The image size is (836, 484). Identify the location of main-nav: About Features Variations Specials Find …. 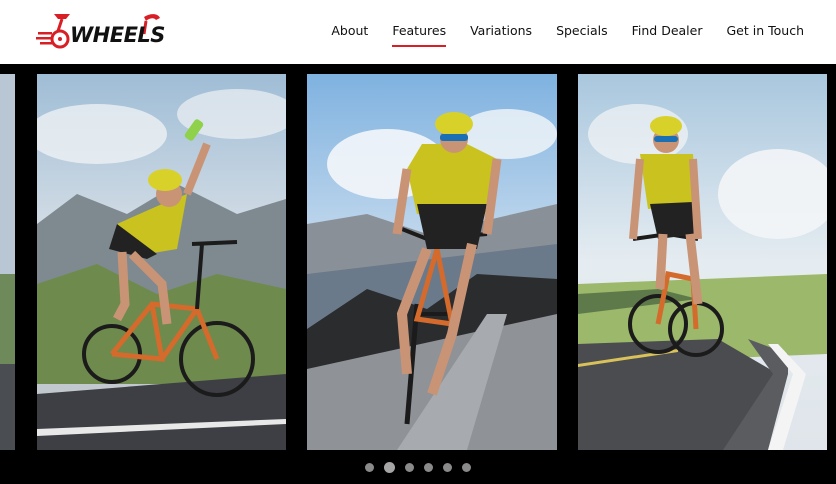
(568, 34).